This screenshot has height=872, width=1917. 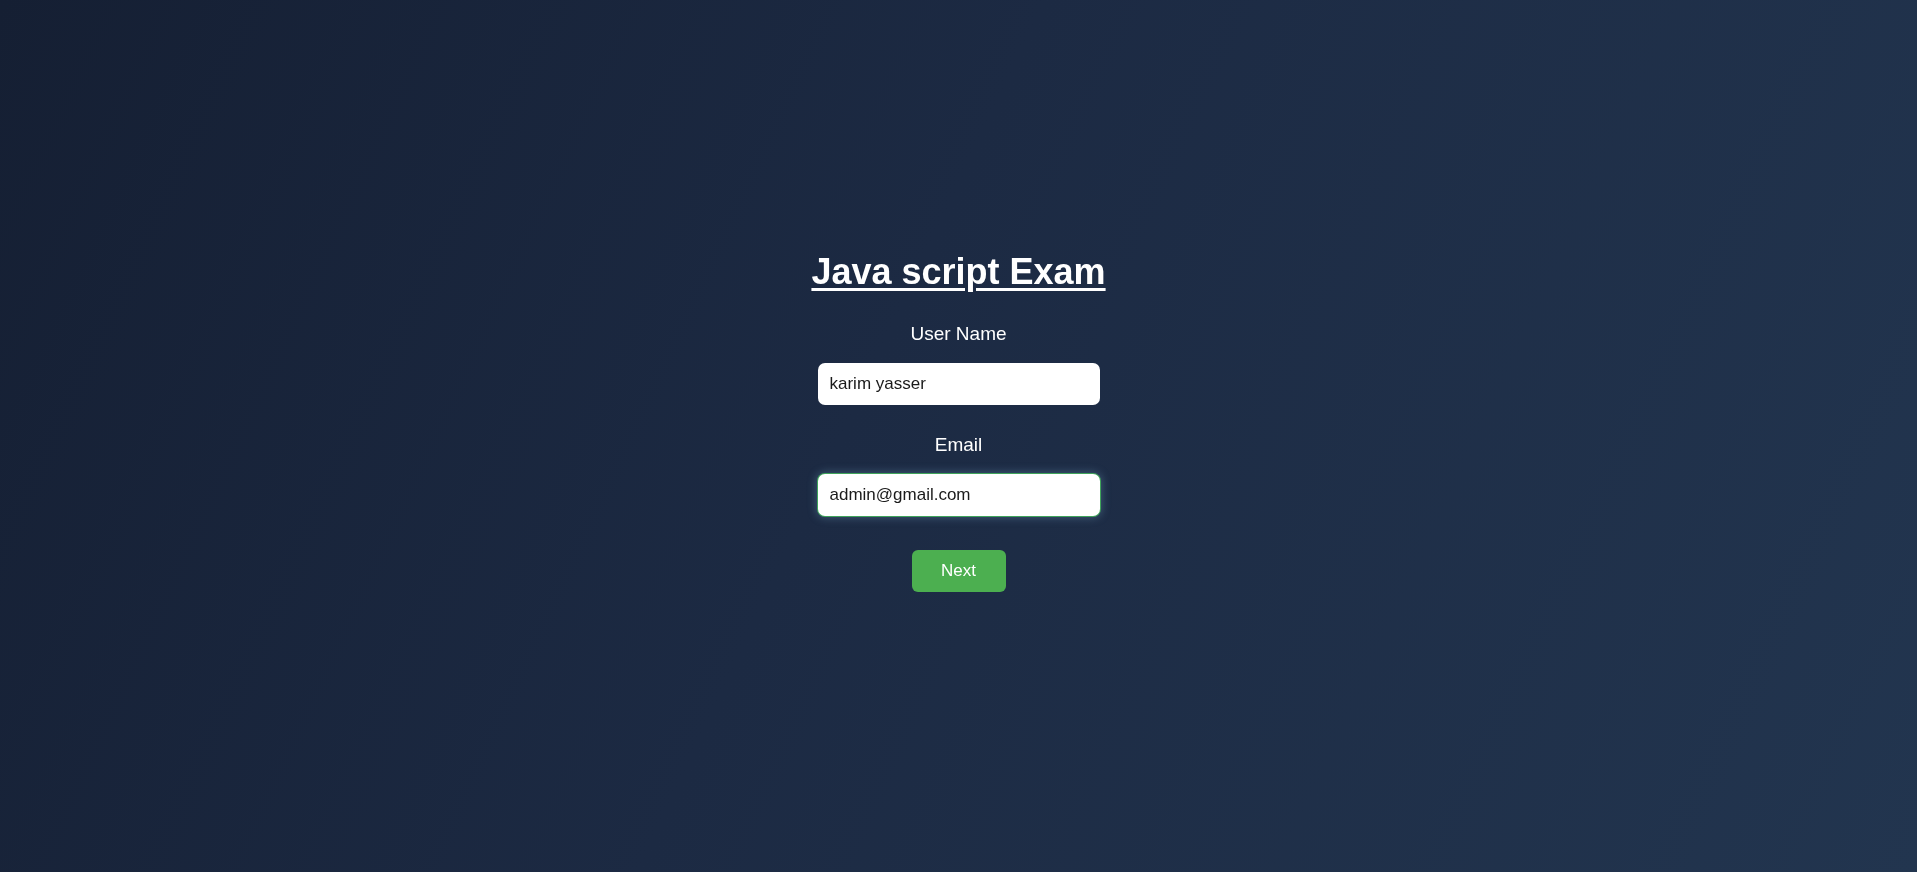 What do you see at coordinates (958, 445) in the screenshot?
I see `field-label: Email` at bounding box center [958, 445].